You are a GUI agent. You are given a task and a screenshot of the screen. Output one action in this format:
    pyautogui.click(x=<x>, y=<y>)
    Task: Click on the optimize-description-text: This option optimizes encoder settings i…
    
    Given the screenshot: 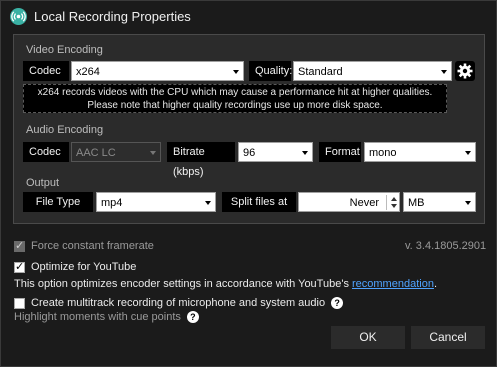 What is the action you would take?
    pyautogui.click(x=183, y=284)
    